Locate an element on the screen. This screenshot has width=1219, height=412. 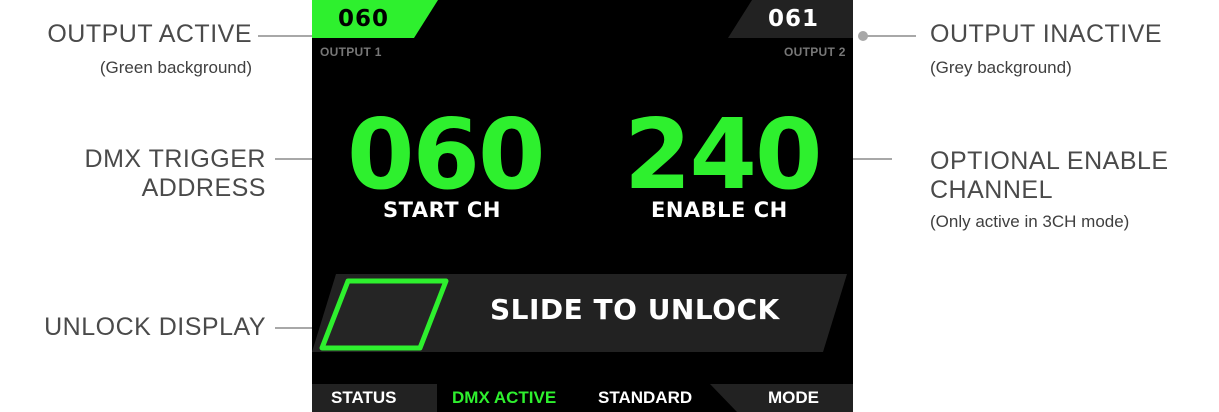
callout-output-inactive-note: (Grey background) is located at coordinates (1001, 67).